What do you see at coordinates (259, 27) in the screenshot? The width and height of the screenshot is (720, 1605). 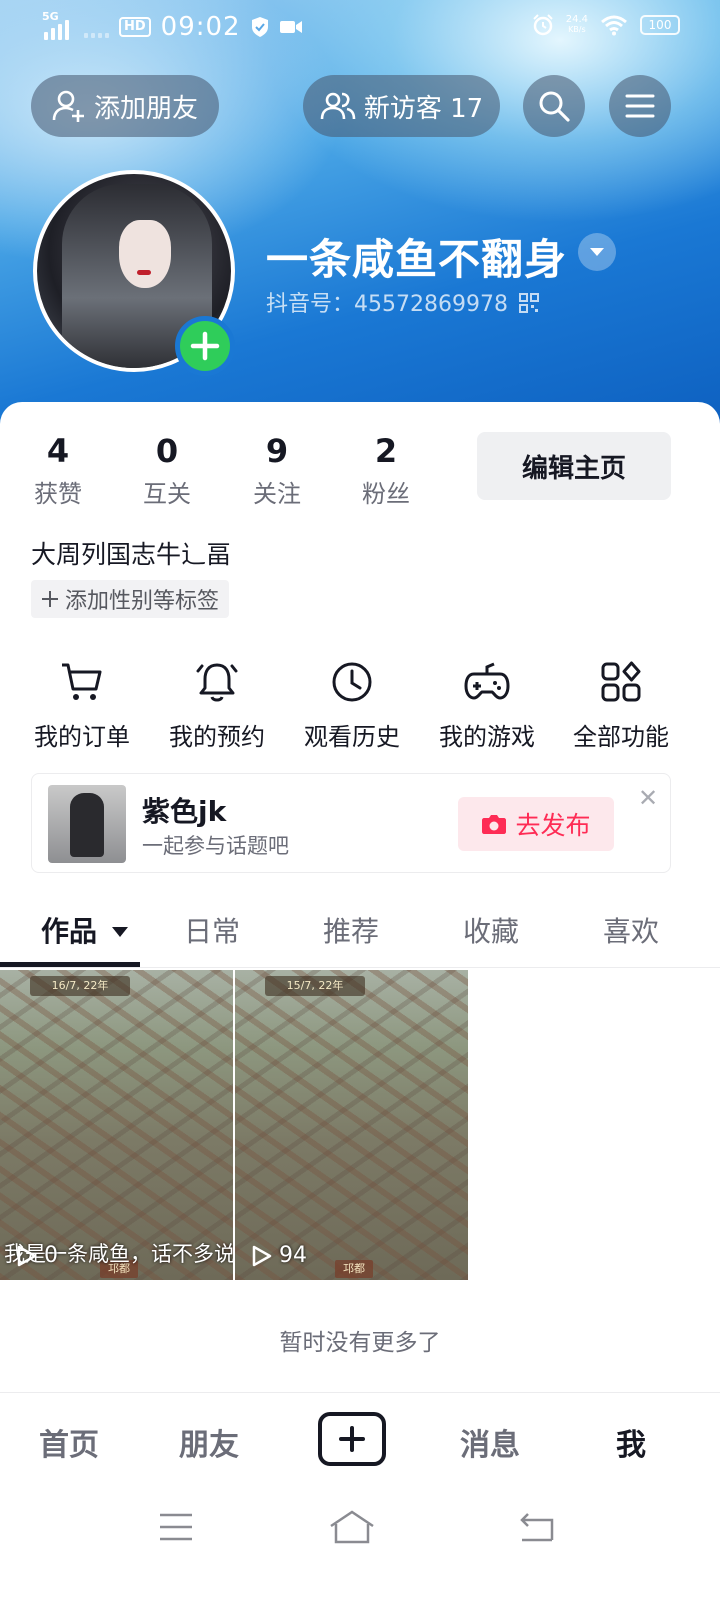 I see `shield-check-icon` at bounding box center [259, 27].